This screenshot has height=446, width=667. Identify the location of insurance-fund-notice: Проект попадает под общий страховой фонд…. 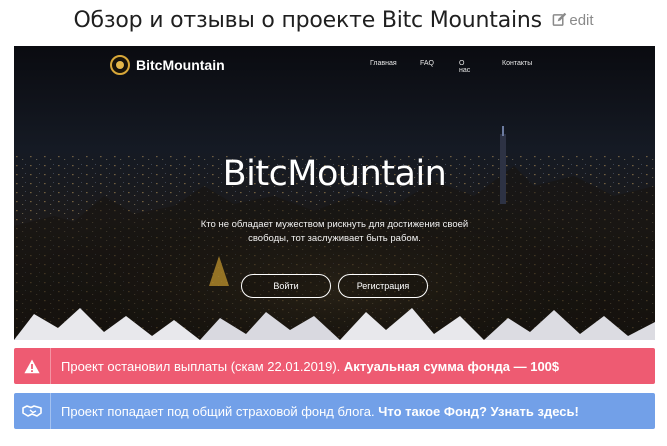
(334, 411).